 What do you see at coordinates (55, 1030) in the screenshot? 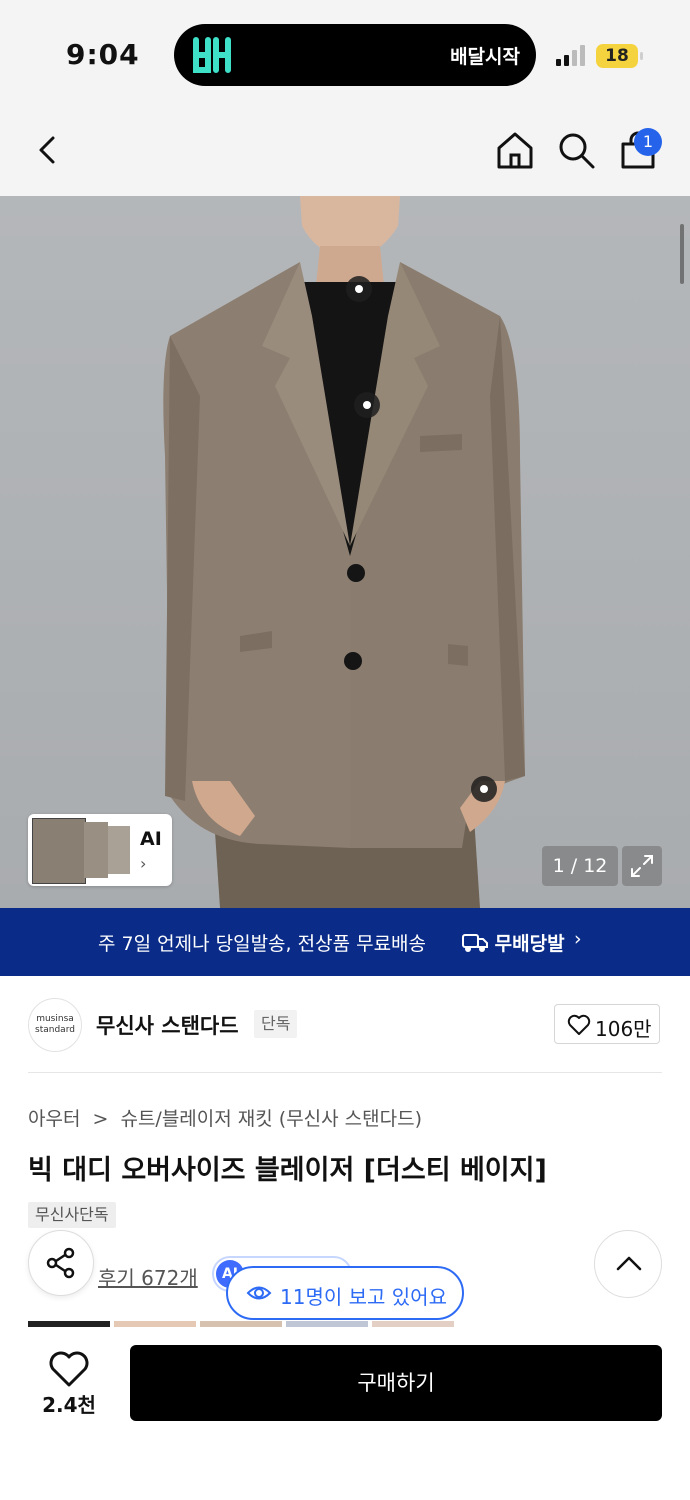
I see `brand-logo-line2: standard` at bounding box center [55, 1030].